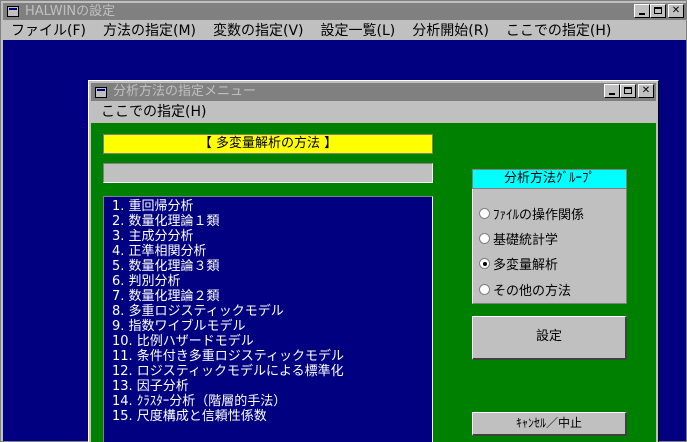  What do you see at coordinates (272, 281) in the screenshot?
I see `list-item: 6. 判別分析` at bounding box center [272, 281].